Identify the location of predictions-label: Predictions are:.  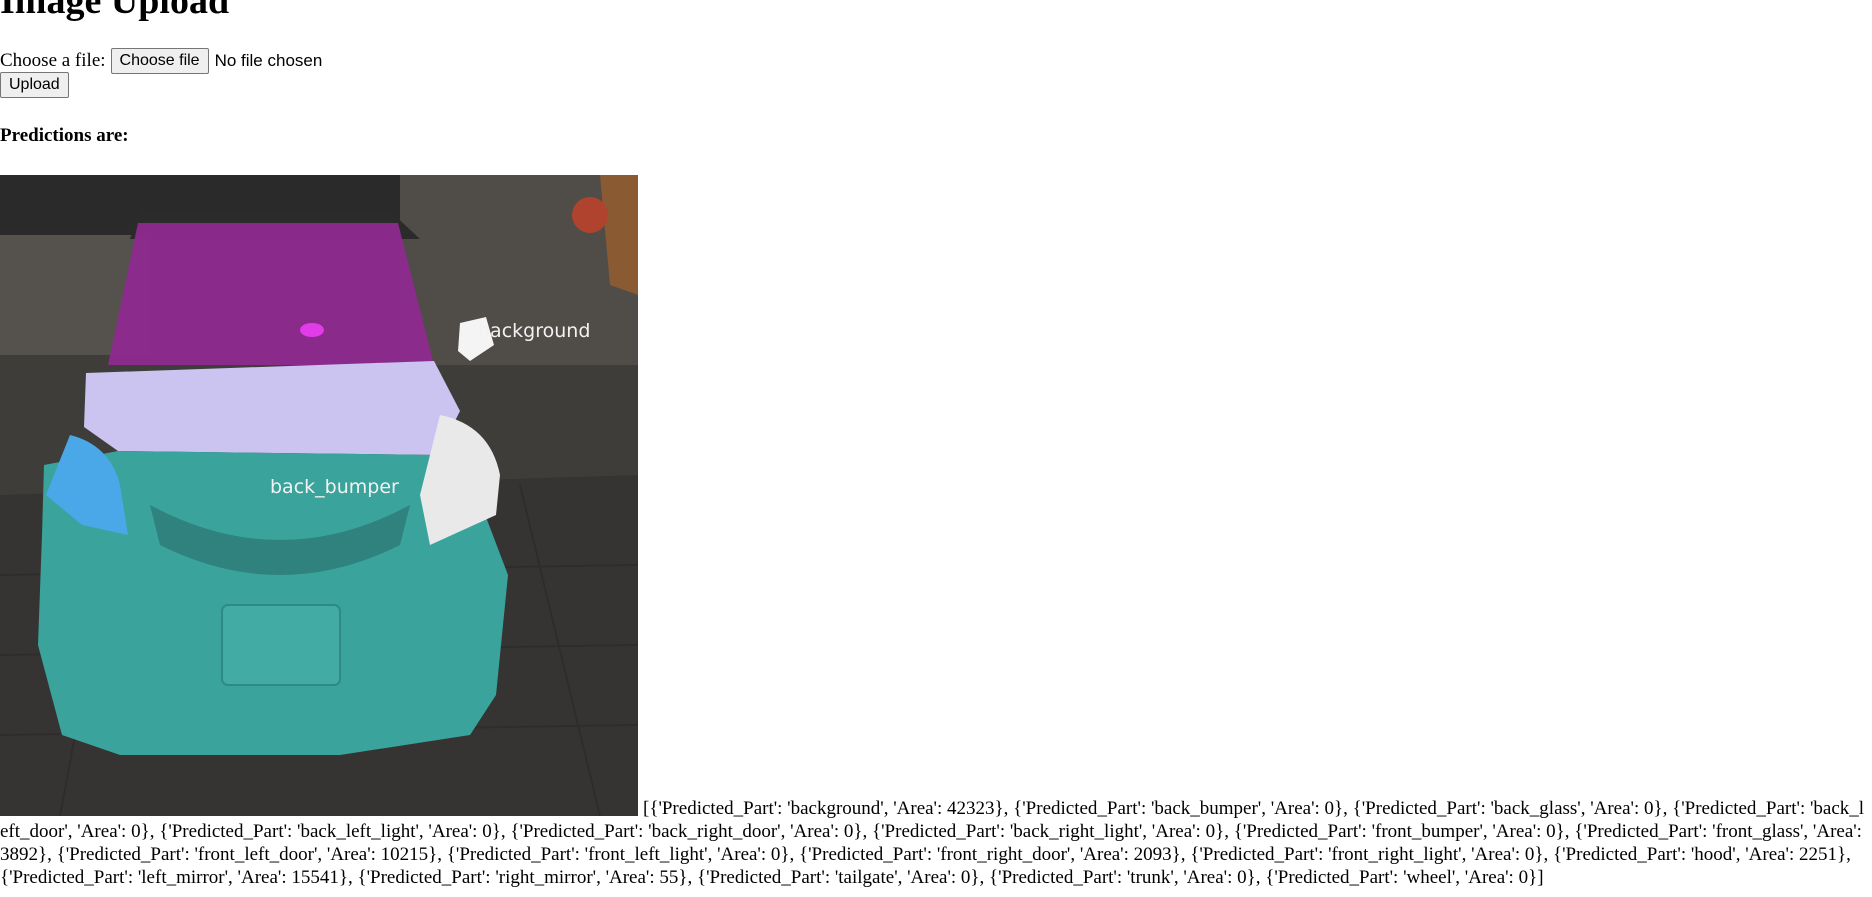
(64, 135).